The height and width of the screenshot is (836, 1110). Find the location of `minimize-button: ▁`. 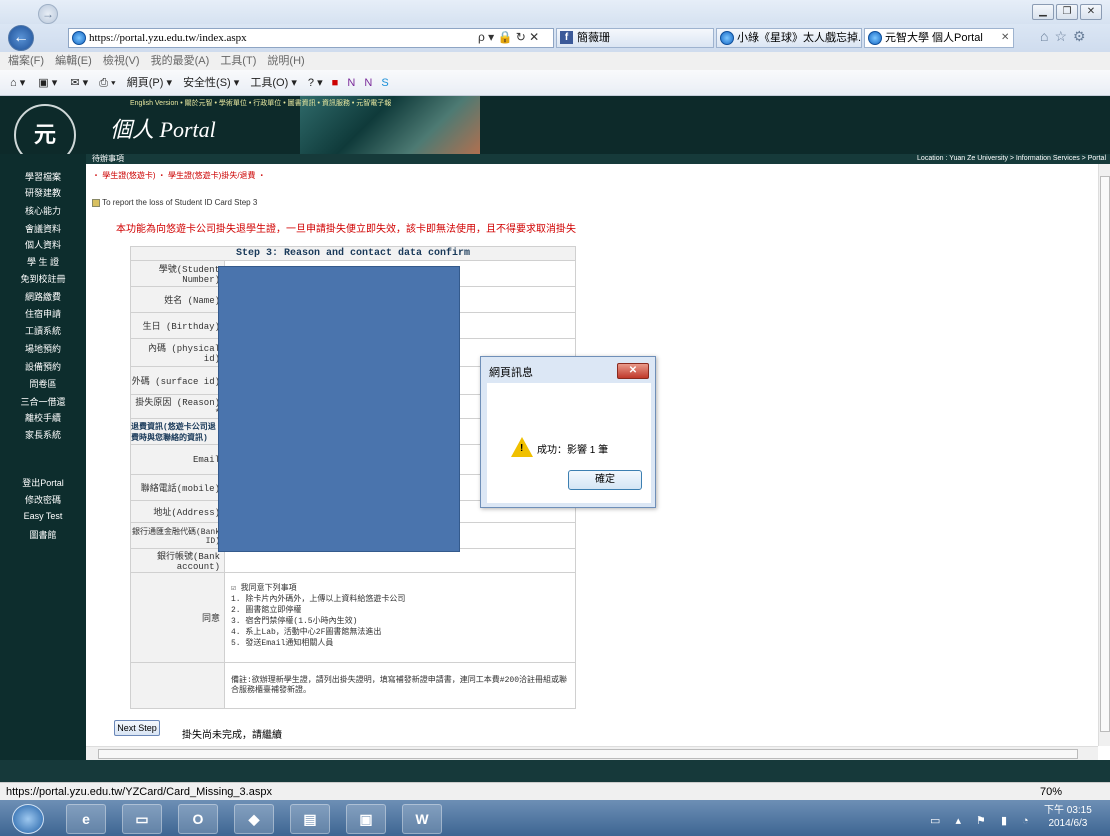

minimize-button: ▁ is located at coordinates (1043, 12).